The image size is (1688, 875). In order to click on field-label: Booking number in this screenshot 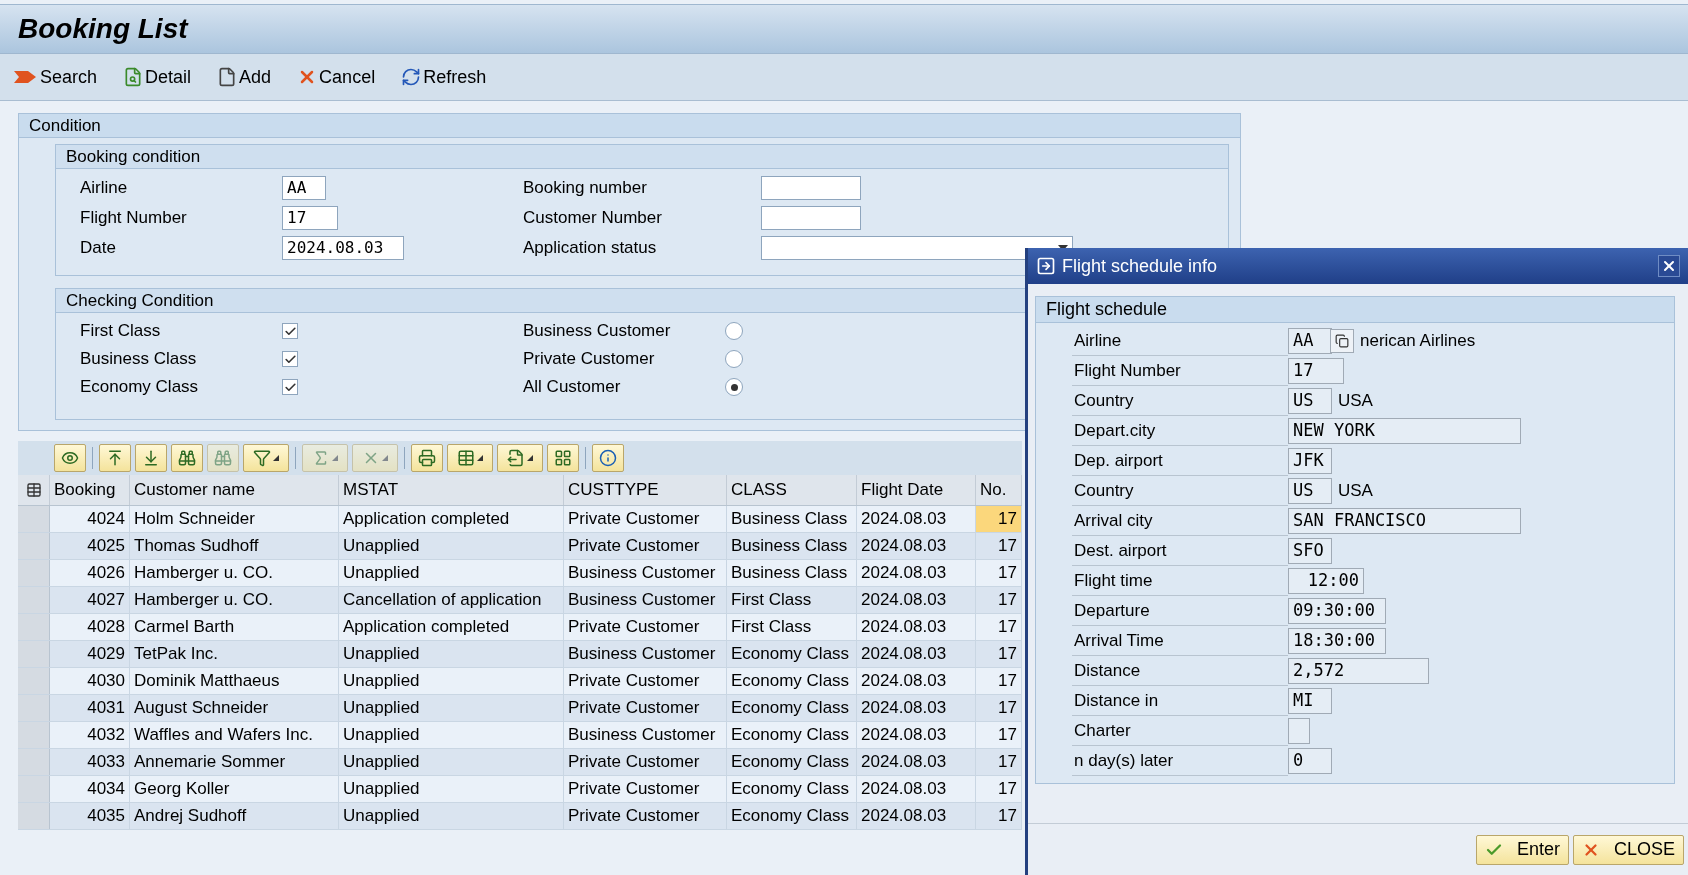, I will do `click(585, 188)`.